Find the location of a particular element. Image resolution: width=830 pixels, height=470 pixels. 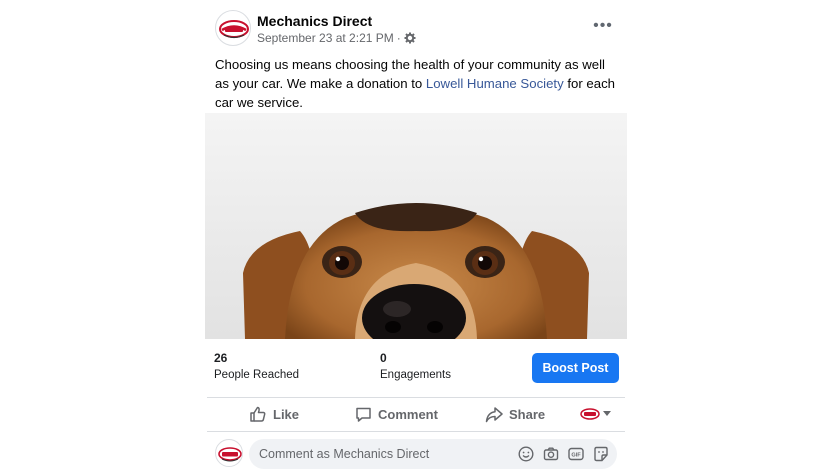

gear-icon is located at coordinates (410, 38).